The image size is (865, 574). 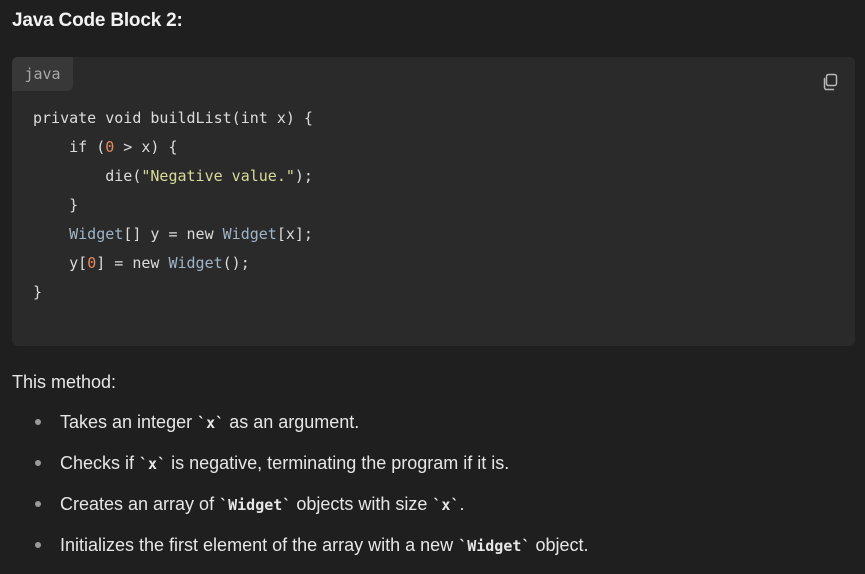 What do you see at coordinates (60, 263) in the screenshot?
I see `code-token: y[` at bounding box center [60, 263].